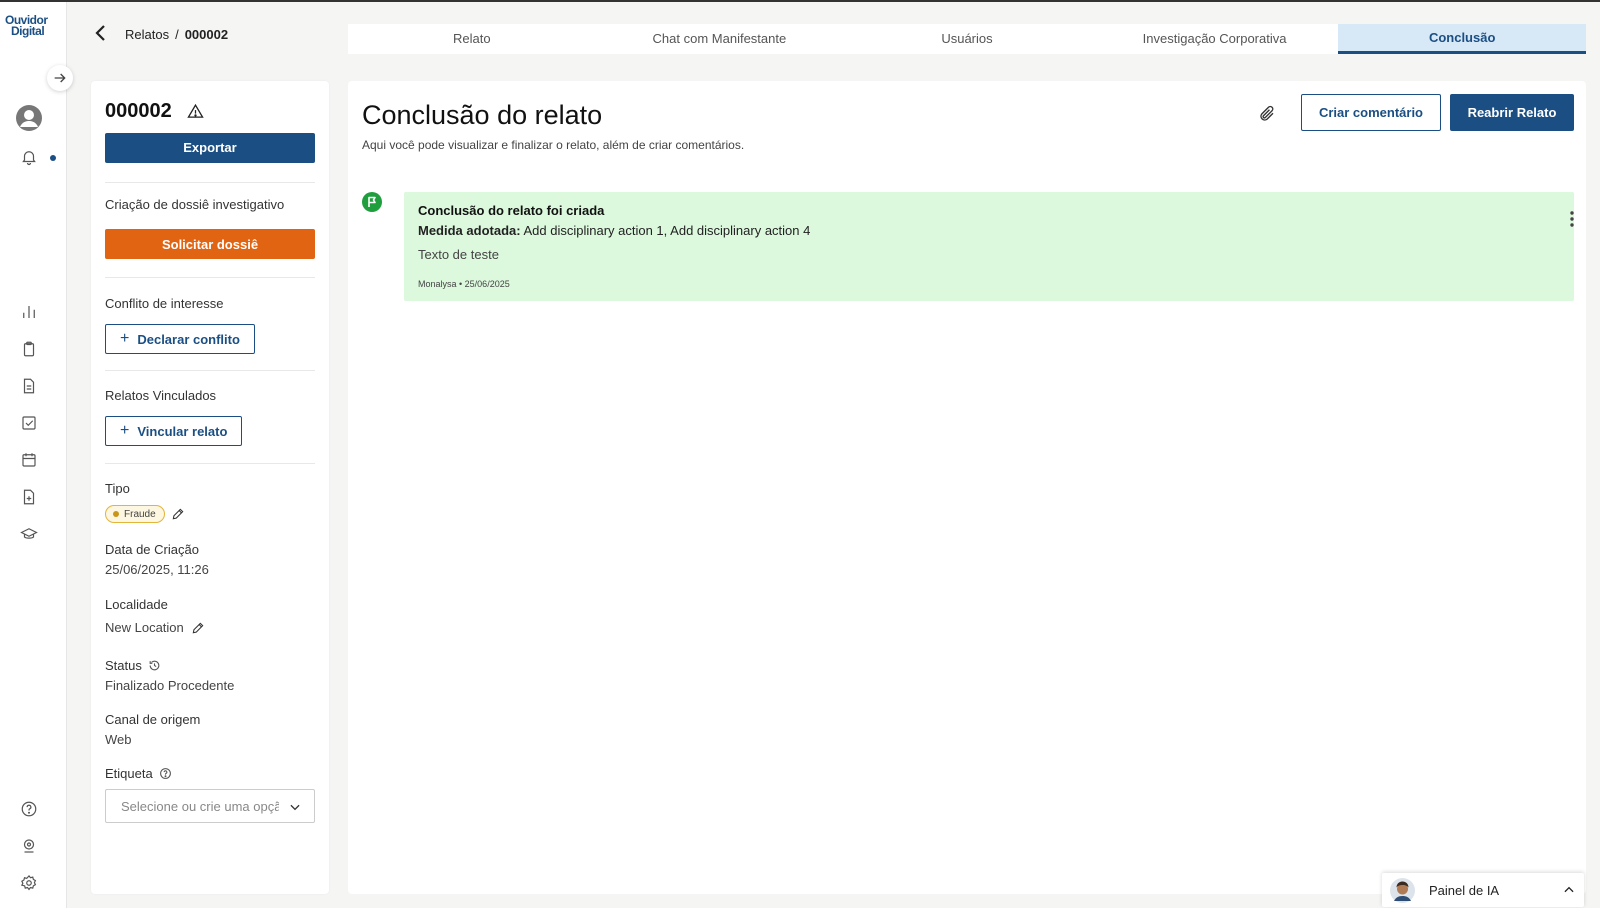 This screenshot has width=1600, height=908. I want to click on origin-channel-label: Canal de origem, so click(153, 719).